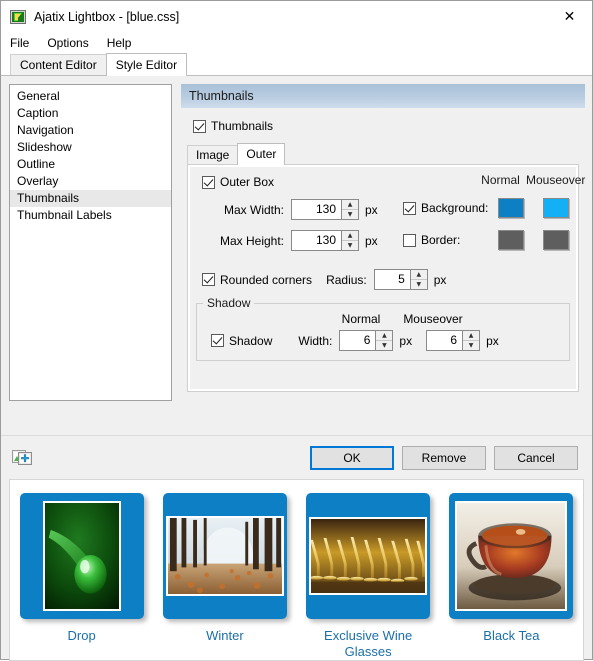  Describe the element at coordinates (556, 180) in the screenshot. I see `column-header-mouseover: Mouseover` at that location.